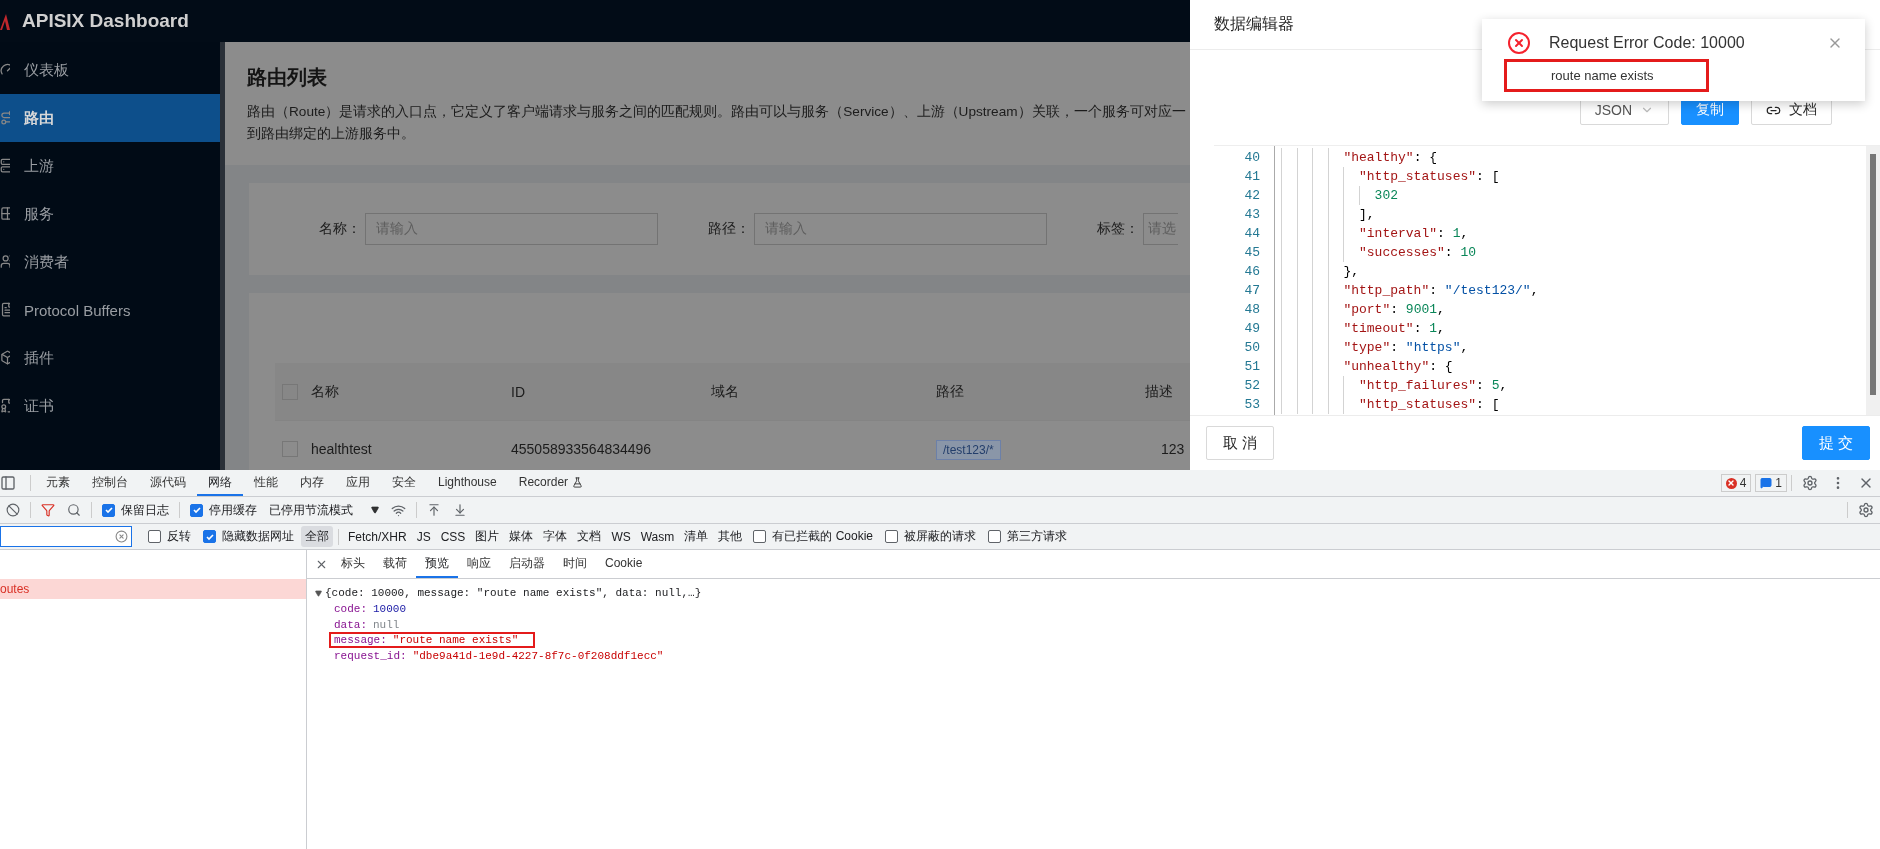 The height and width of the screenshot is (849, 1880). Describe the element at coordinates (110, 166) in the screenshot. I see `sidebar-item: 上游` at that location.